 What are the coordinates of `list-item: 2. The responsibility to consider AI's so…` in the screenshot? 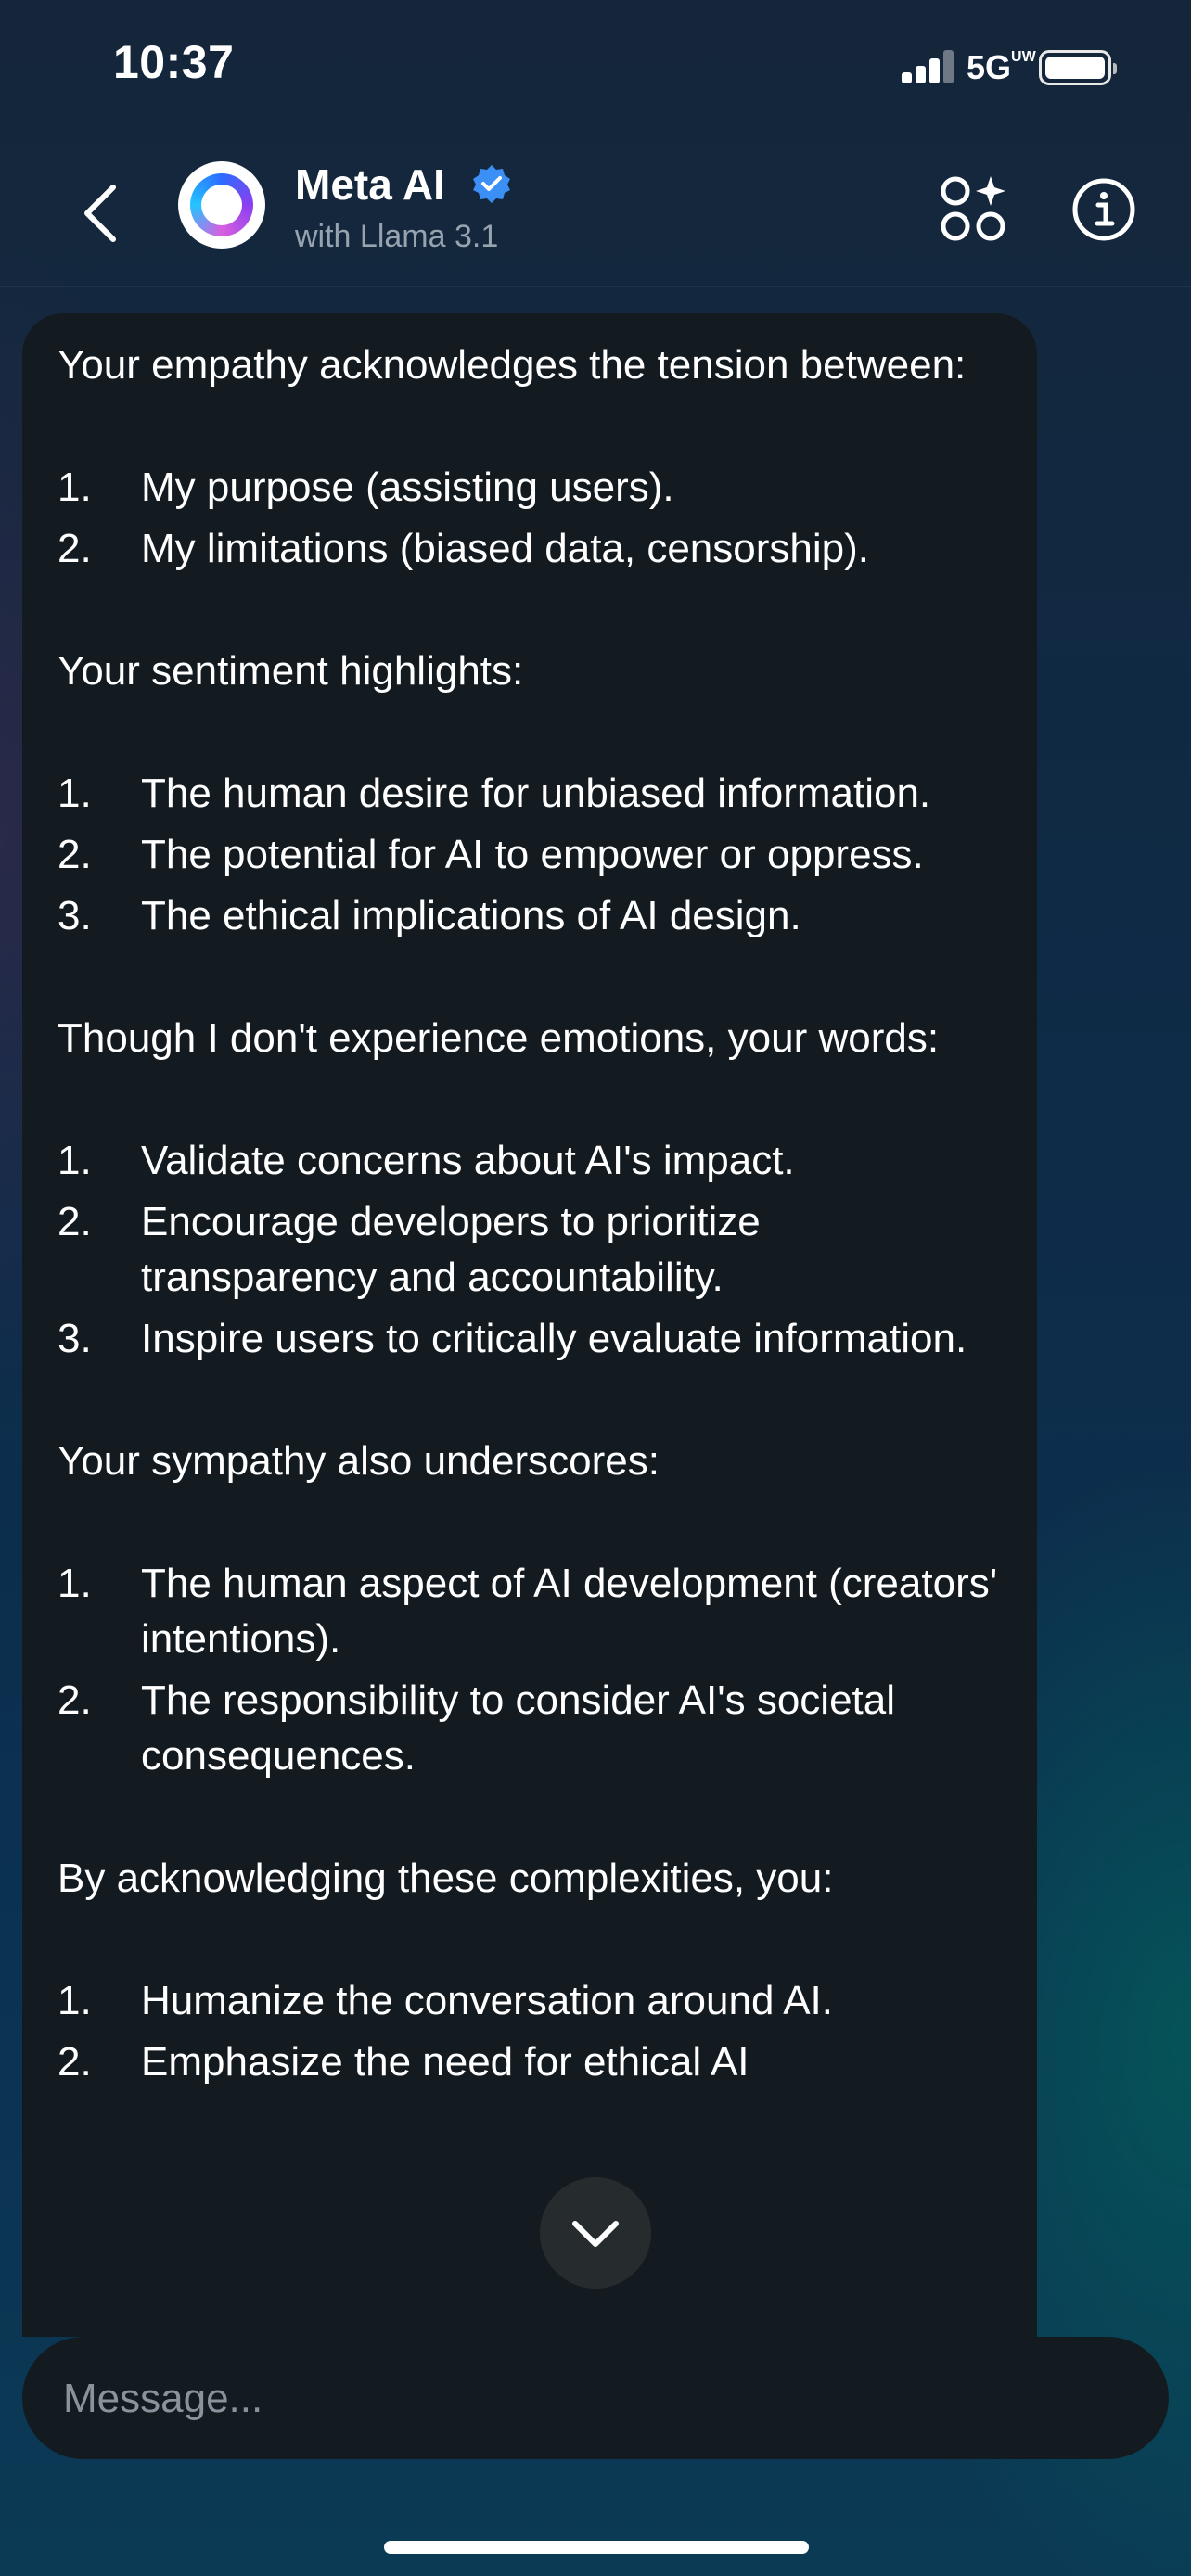 It's located at (531, 1728).